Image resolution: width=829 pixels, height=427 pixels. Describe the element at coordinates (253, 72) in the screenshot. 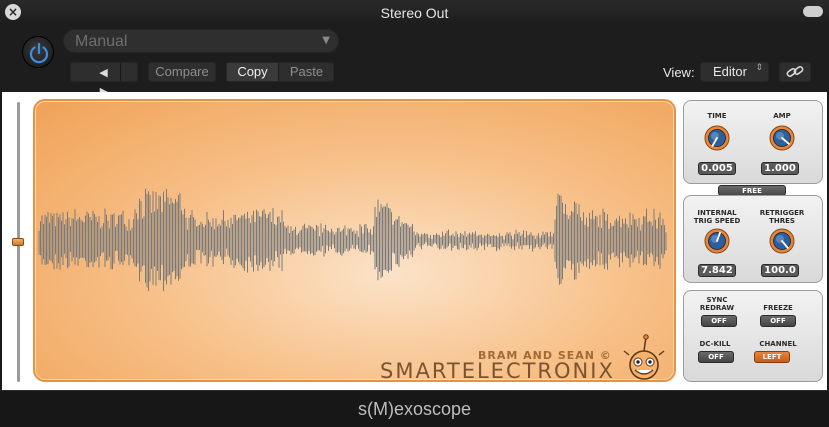

I see `copy-button: Copy` at that location.